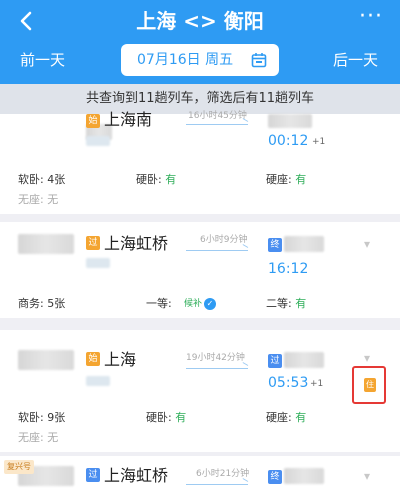 The width and height of the screenshot is (400, 501). I want to click on seat-business: 商务: 5张, so click(42, 303).